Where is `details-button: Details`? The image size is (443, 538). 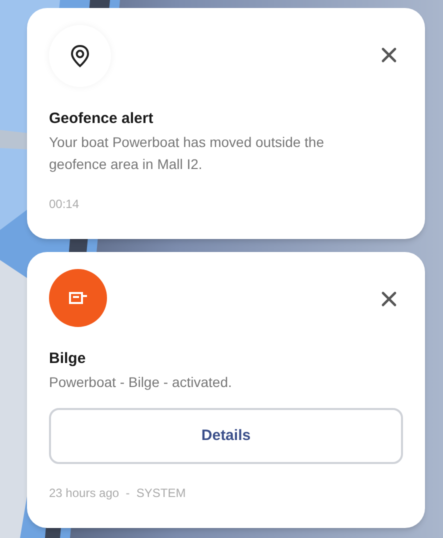
details-button: Details is located at coordinates (226, 436).